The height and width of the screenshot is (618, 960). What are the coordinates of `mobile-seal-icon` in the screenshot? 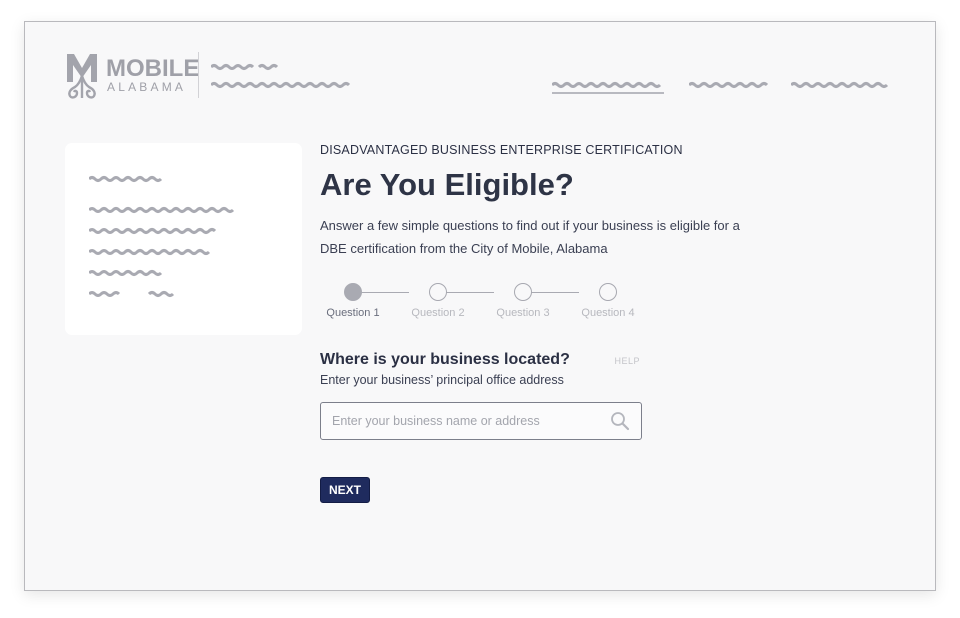 It's located at (82, 76).